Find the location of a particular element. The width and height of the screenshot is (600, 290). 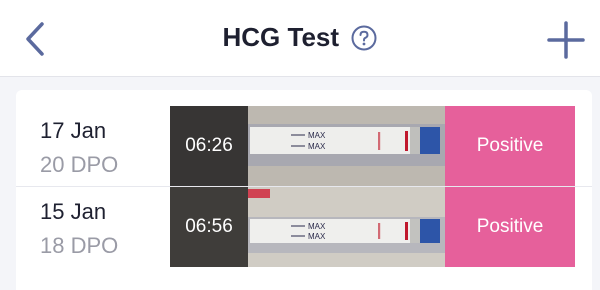

page-title: HCG Test is located at coordinates (281, 37).